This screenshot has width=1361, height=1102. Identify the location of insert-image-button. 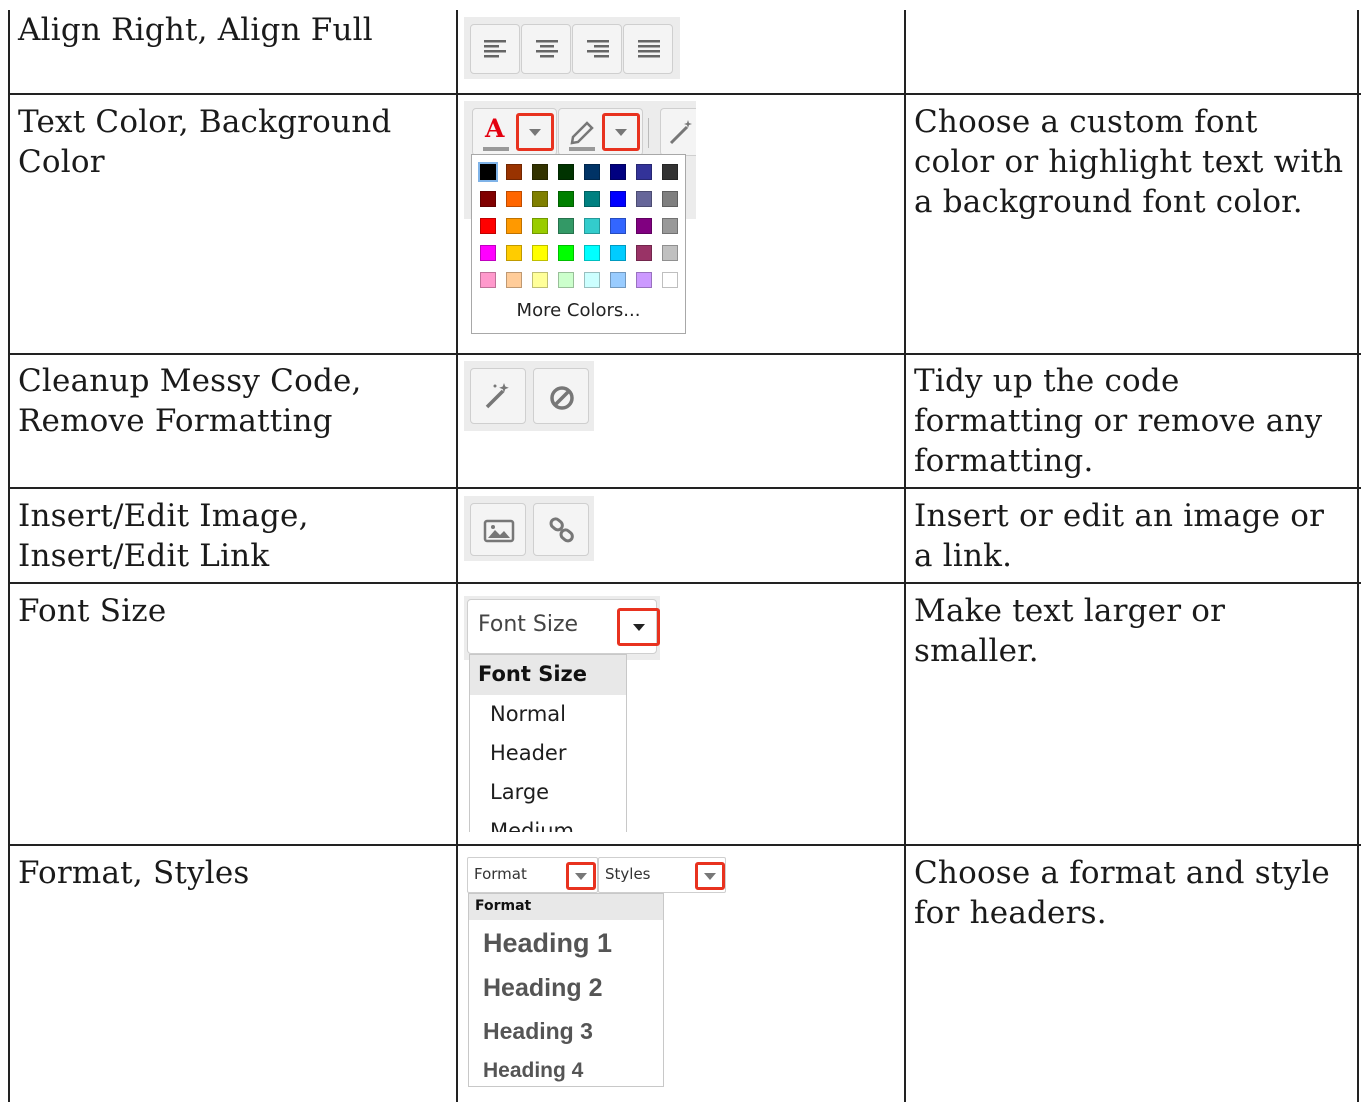
(498, 529).